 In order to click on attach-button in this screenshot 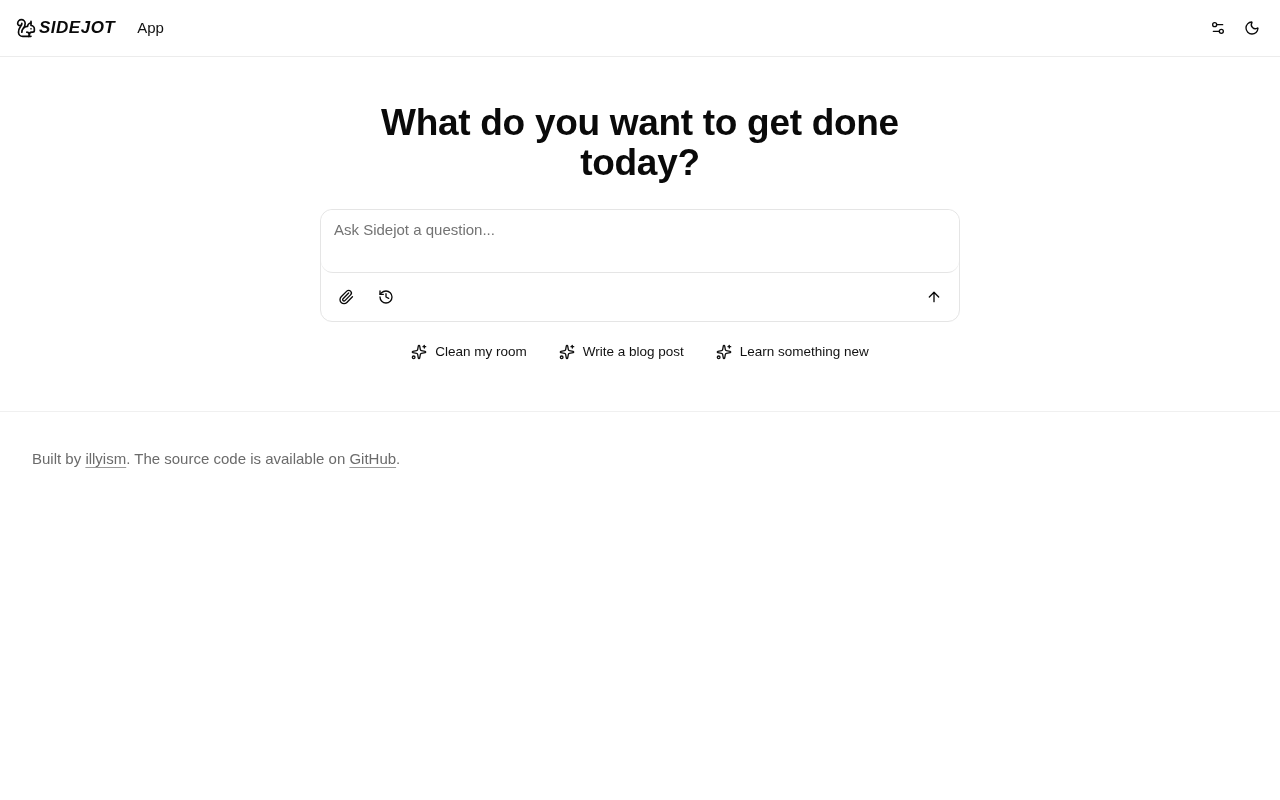, I will do `click(346, 297)`.